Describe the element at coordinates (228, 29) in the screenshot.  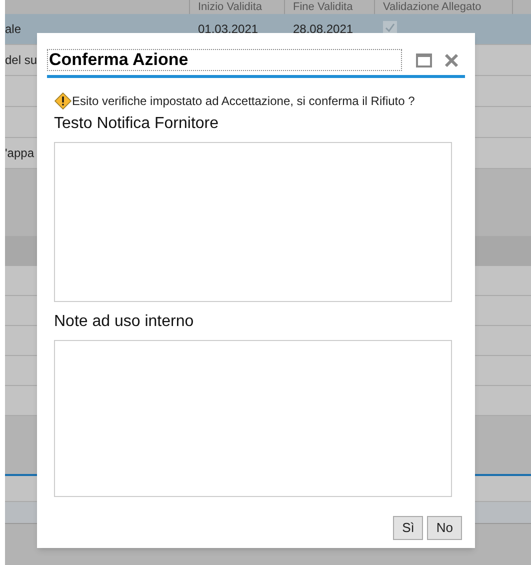
I see `table-cell: 01.03.2021` at that location.